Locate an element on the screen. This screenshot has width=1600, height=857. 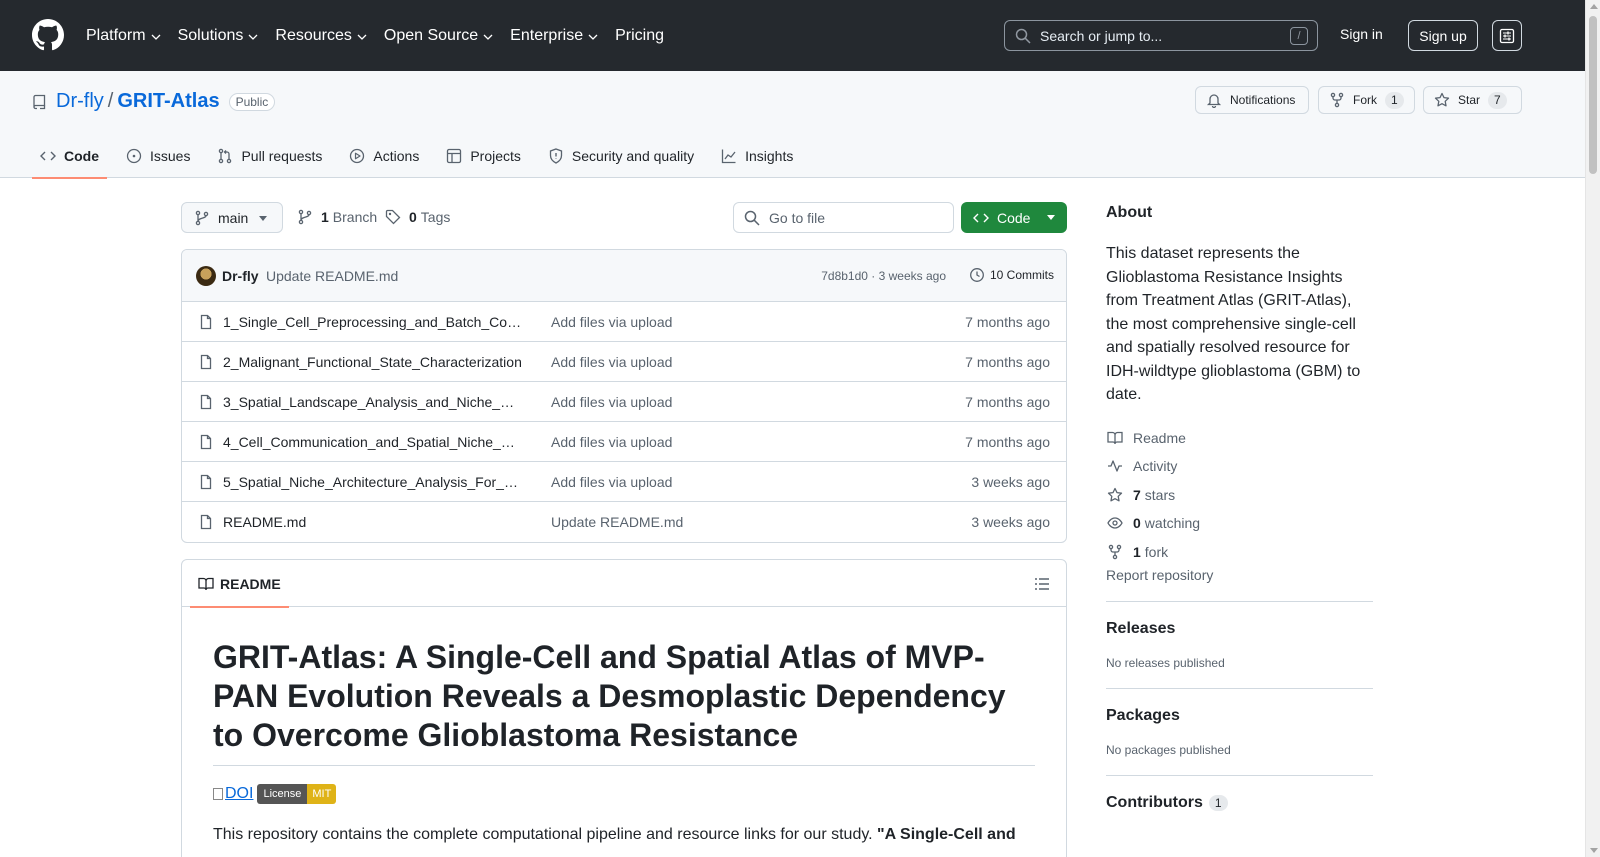
nav-solutions: Solutions is located at coordinates (218, 36).